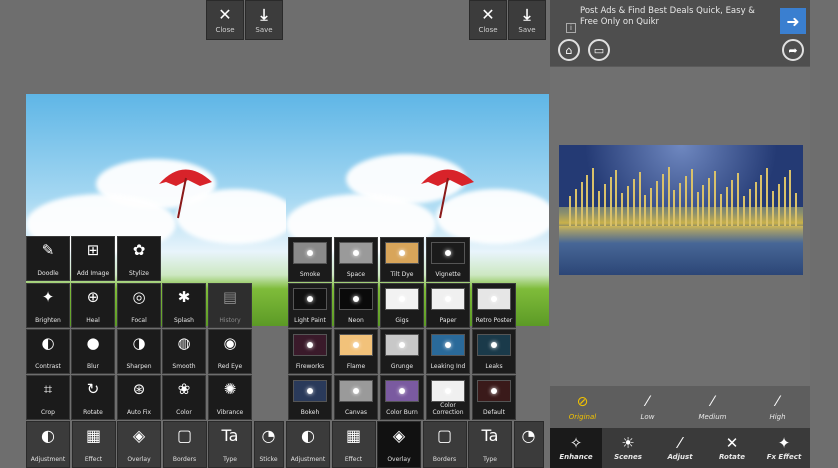 The image size is (838, 468). What do you see at coordinates (571, 28) in the screenshot?
I see `ad-info-icon: i` at bounding box center [571, 28].